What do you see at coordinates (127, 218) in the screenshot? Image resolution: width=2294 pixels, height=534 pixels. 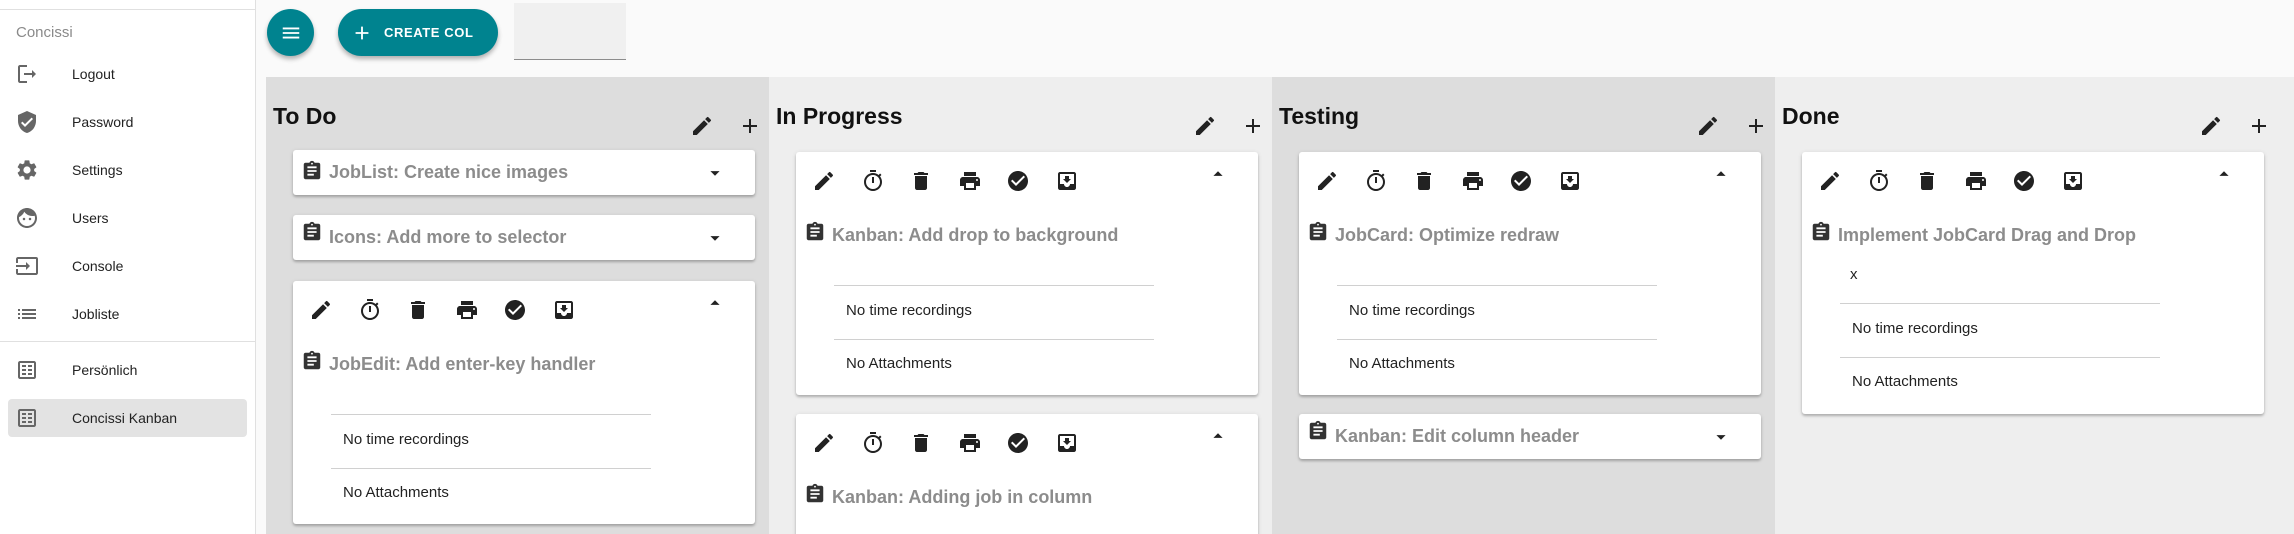 I see `sidebar-item-users: Users` at bounding box center [127, 218].